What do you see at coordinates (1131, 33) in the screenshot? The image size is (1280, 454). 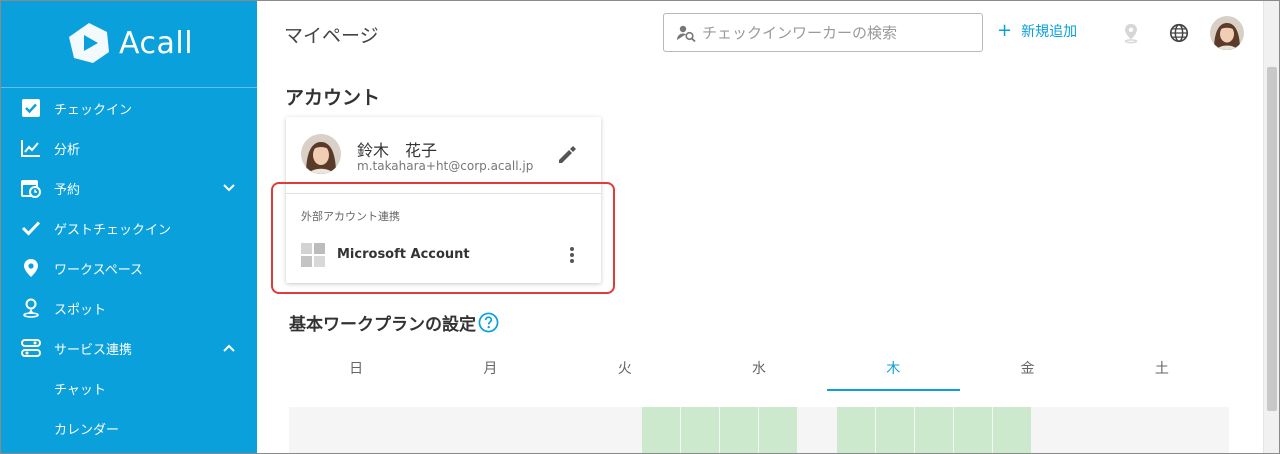 I see `location-icon` at bounding box center [1131, 33].